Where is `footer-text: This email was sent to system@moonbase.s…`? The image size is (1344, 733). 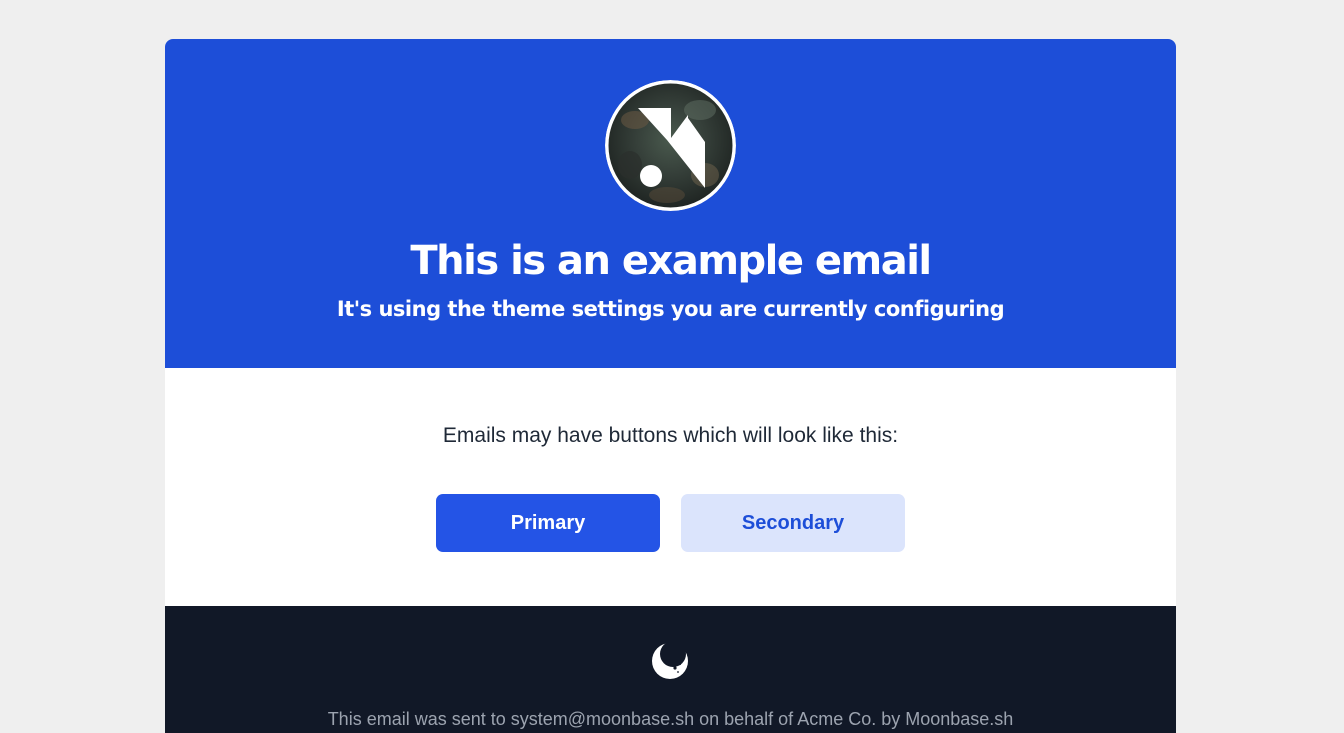 footer-text: This email was sent to system@moonbase.s… is located at coordinates (670, 719).